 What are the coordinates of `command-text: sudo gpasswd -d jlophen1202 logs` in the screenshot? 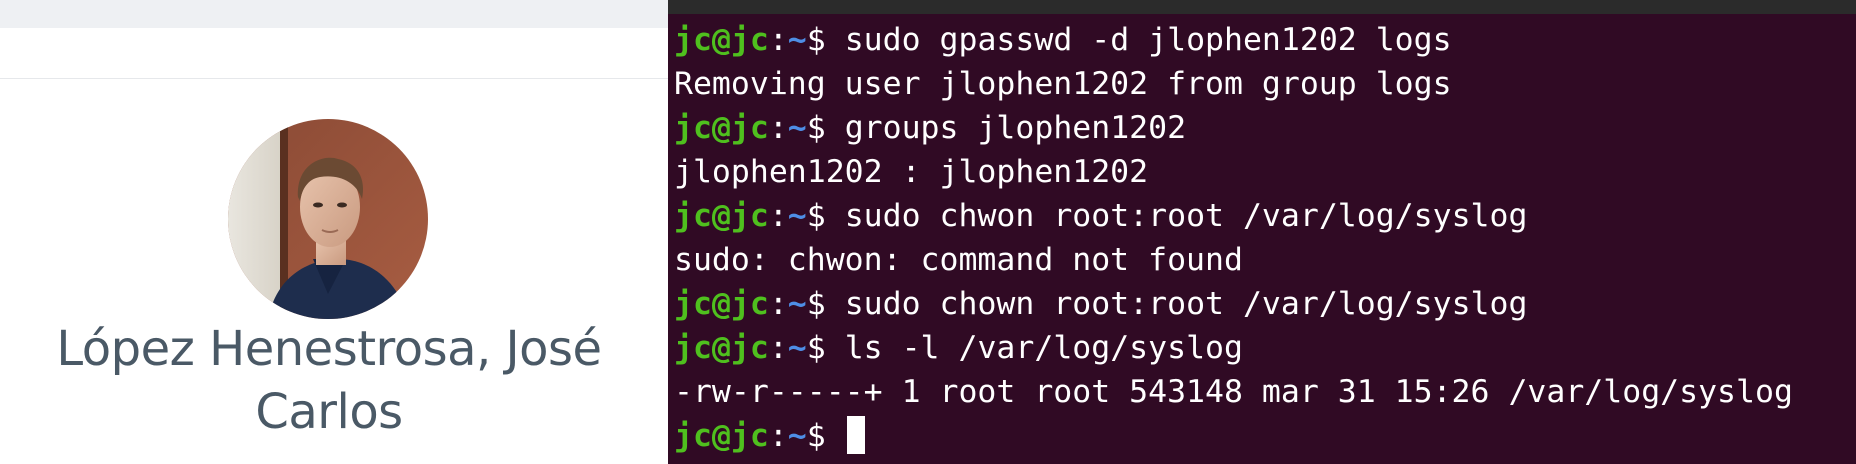 It's located at (1148, 40).